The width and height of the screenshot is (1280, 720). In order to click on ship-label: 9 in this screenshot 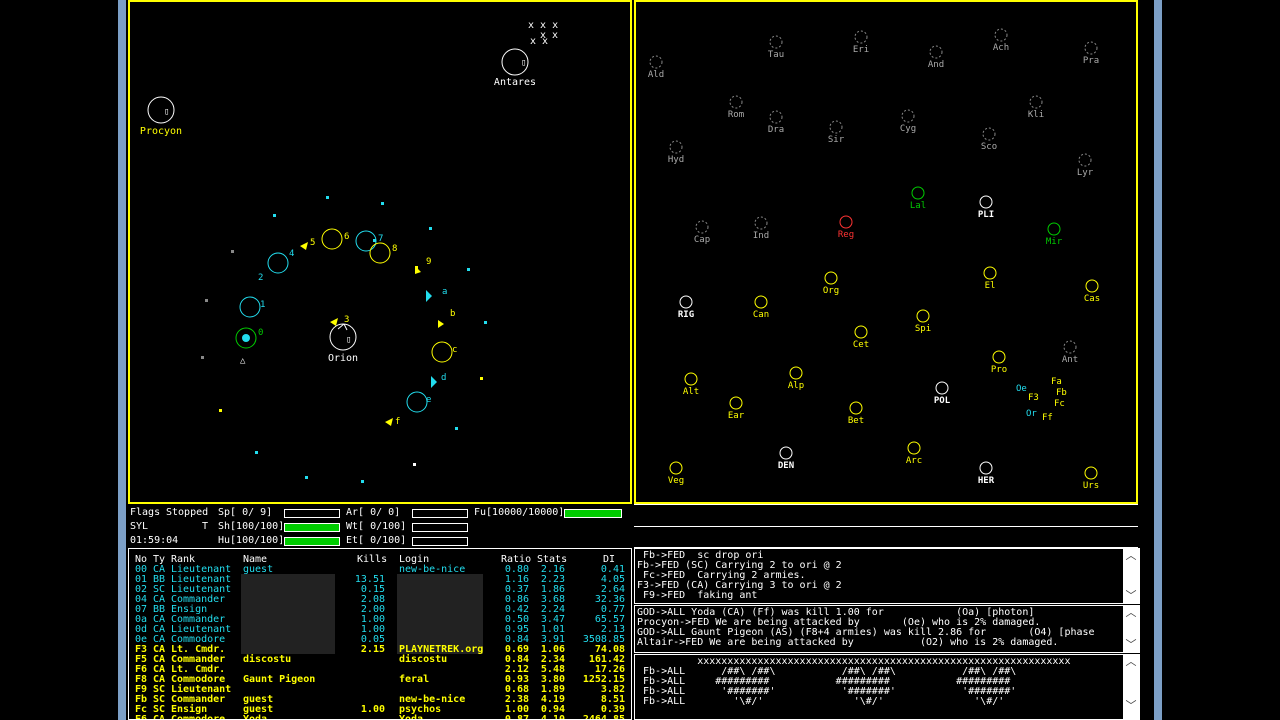, I will do `click(428, 262)`.